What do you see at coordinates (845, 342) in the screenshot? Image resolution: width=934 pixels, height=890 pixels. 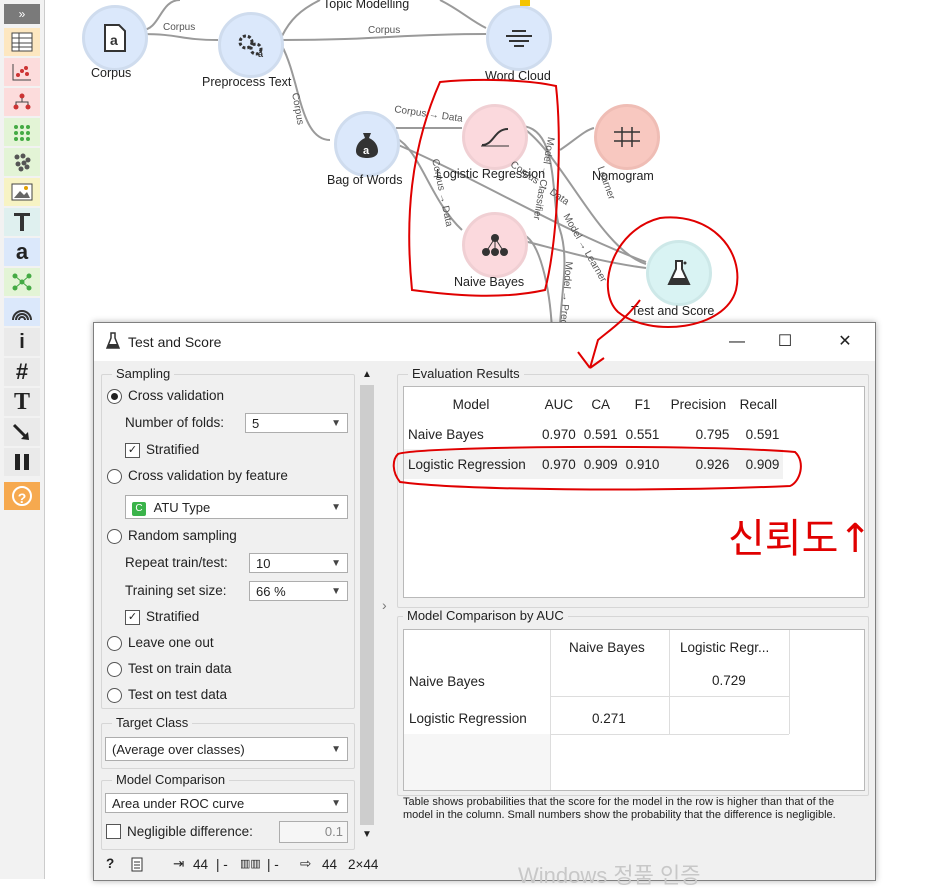 I see `close-button: ✕` at bounding box center [845, 342].